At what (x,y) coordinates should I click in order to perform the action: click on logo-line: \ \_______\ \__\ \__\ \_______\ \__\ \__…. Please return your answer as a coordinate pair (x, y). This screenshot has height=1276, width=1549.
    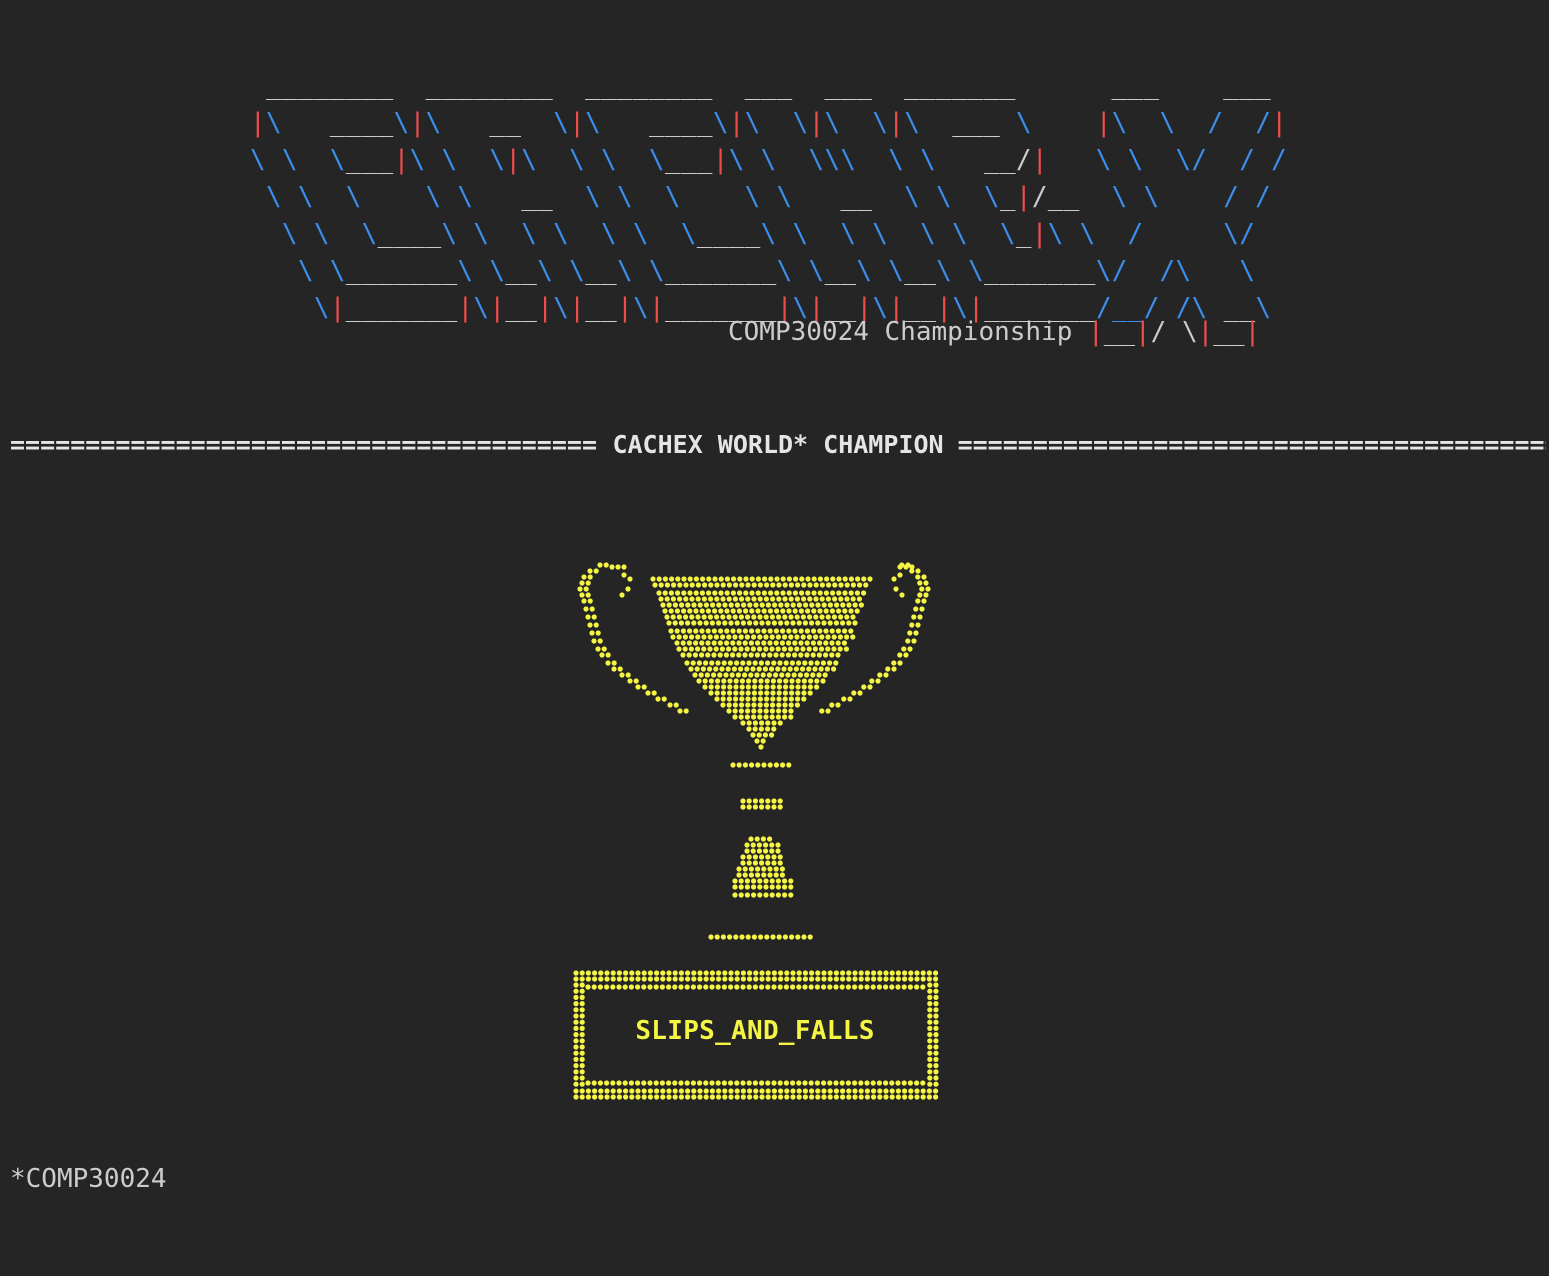
    Looking at the image, I should click on (753, 271).